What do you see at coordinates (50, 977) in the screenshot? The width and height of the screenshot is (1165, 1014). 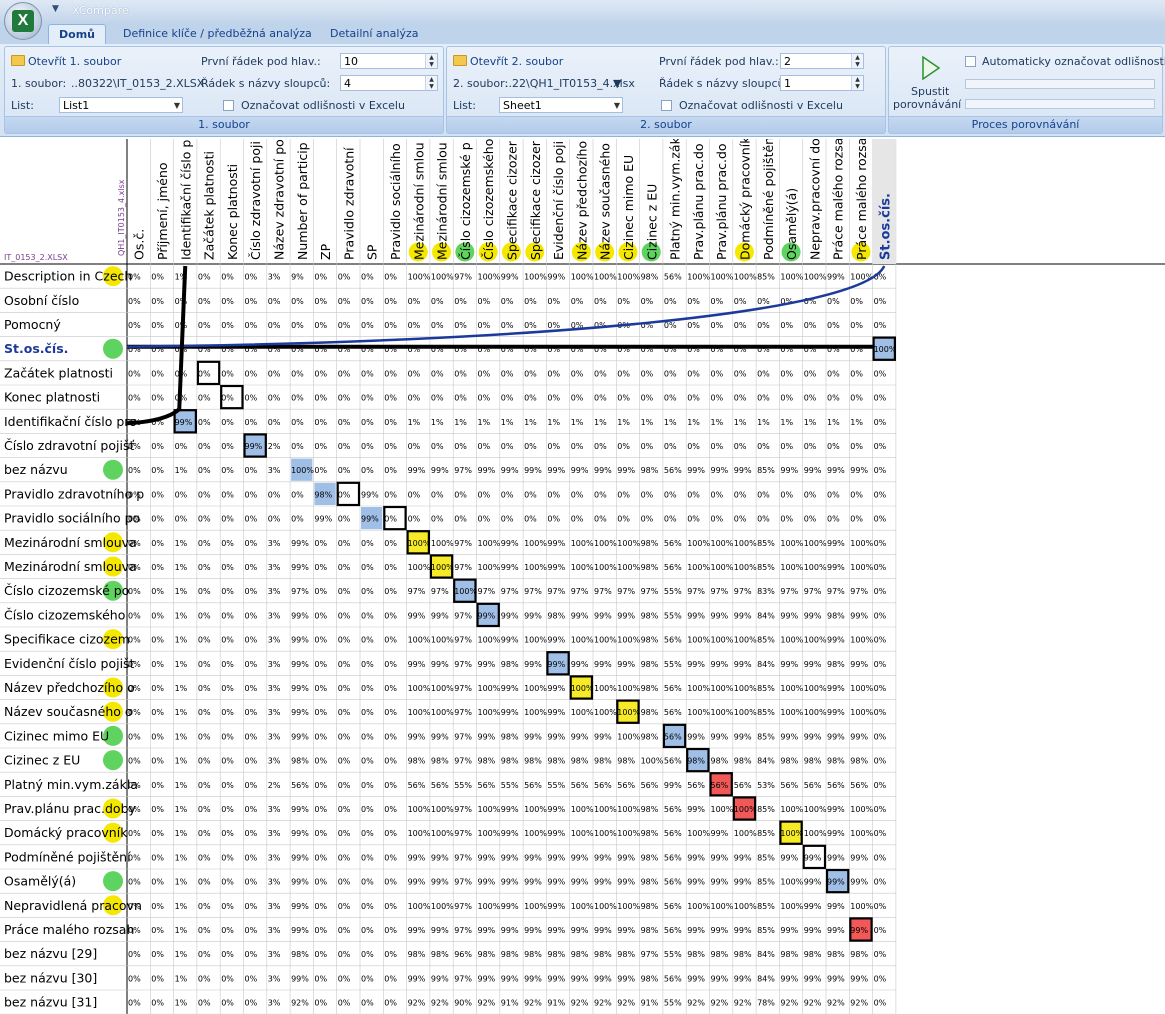 I see `row-label: bez názvu [30]` at bounding box center [50, 977].